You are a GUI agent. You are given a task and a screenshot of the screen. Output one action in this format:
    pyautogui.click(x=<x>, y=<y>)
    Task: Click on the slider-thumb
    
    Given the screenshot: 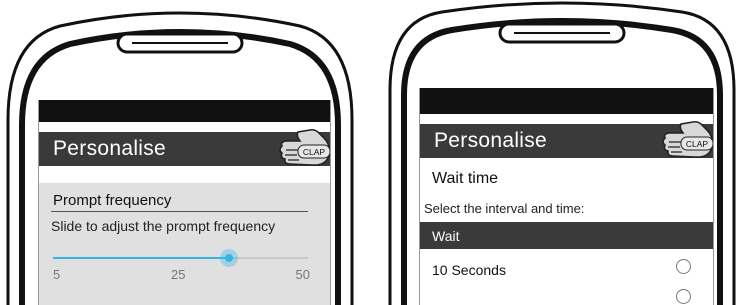 What is the action you would take?
    pyautogui.click(x=228, y=258)
    